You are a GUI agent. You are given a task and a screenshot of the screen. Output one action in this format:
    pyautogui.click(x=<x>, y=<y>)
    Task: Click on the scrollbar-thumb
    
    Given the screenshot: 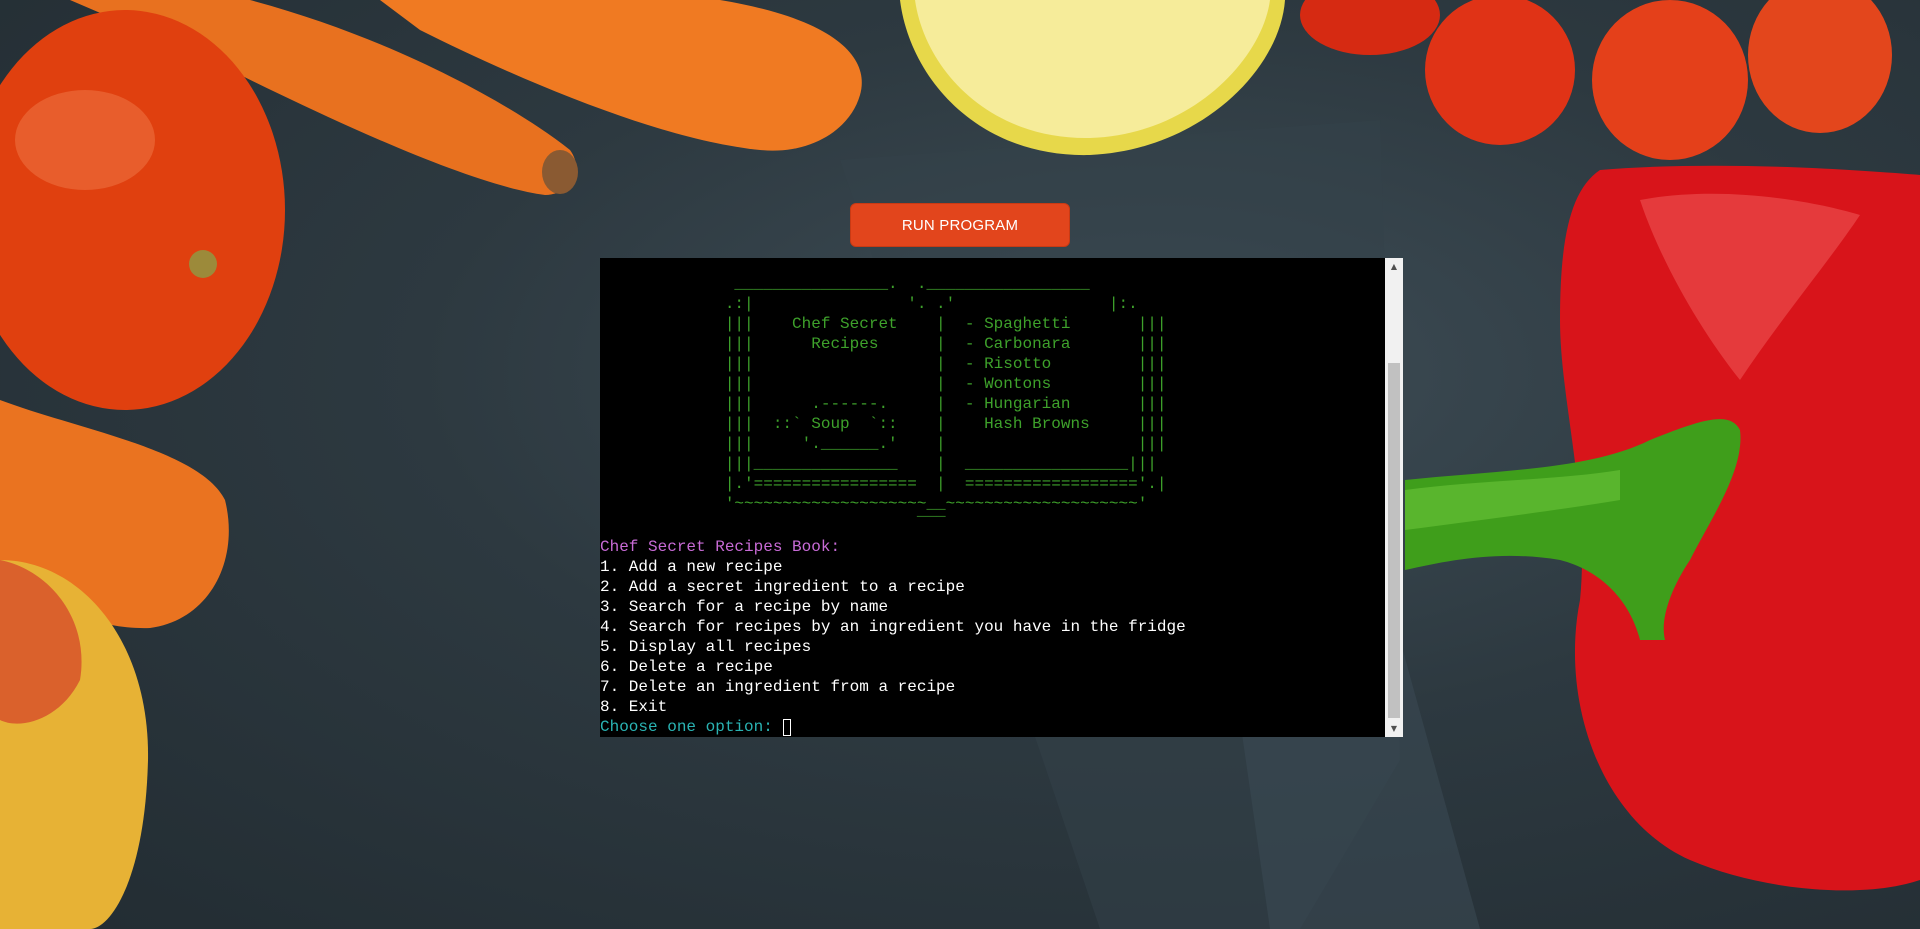 What is the action you would take?
    pyautogui.click(x=1394, y=540)
    